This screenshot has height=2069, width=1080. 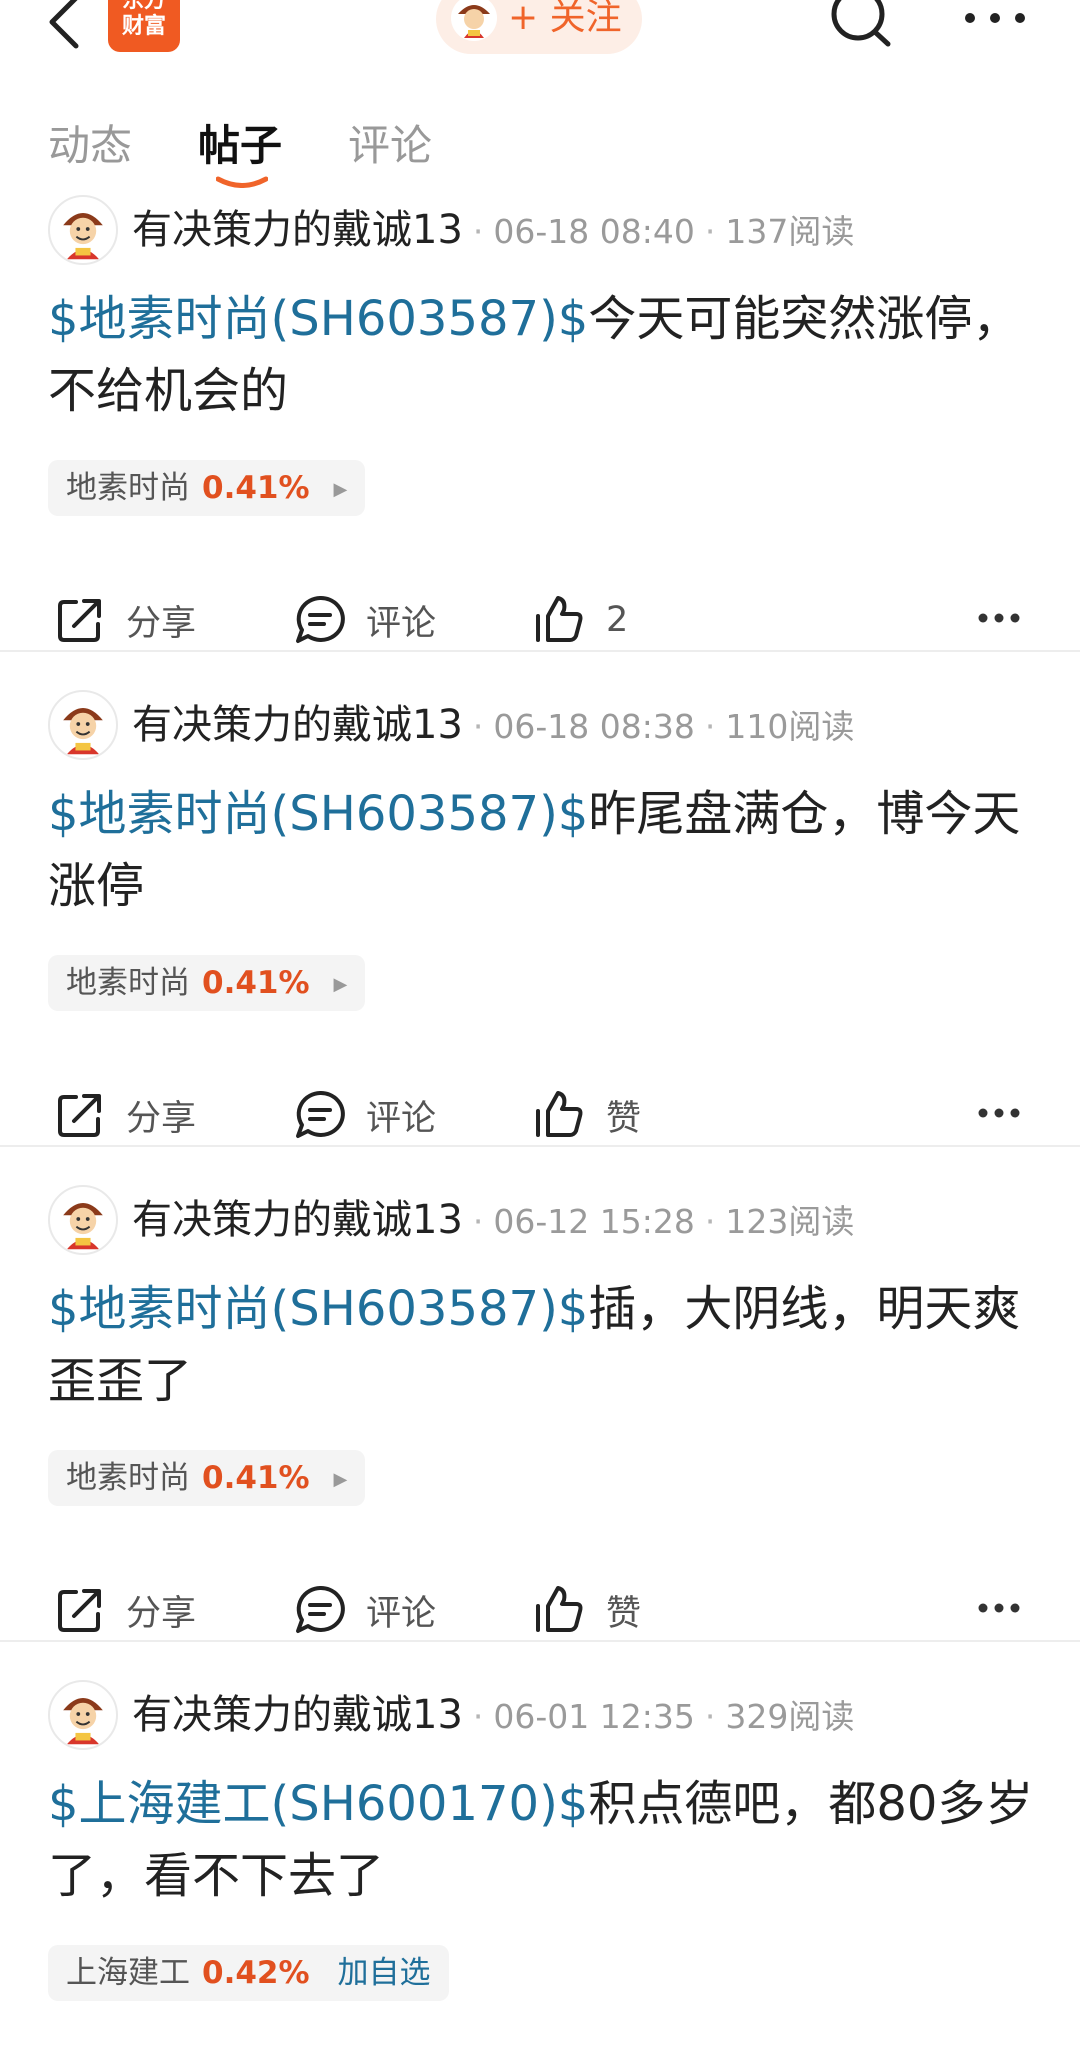 What do you see at coordinates (594, 1716) in the screenshot?
I see `post-time: 06-01 12:35` at bounding box center [594, 1716].